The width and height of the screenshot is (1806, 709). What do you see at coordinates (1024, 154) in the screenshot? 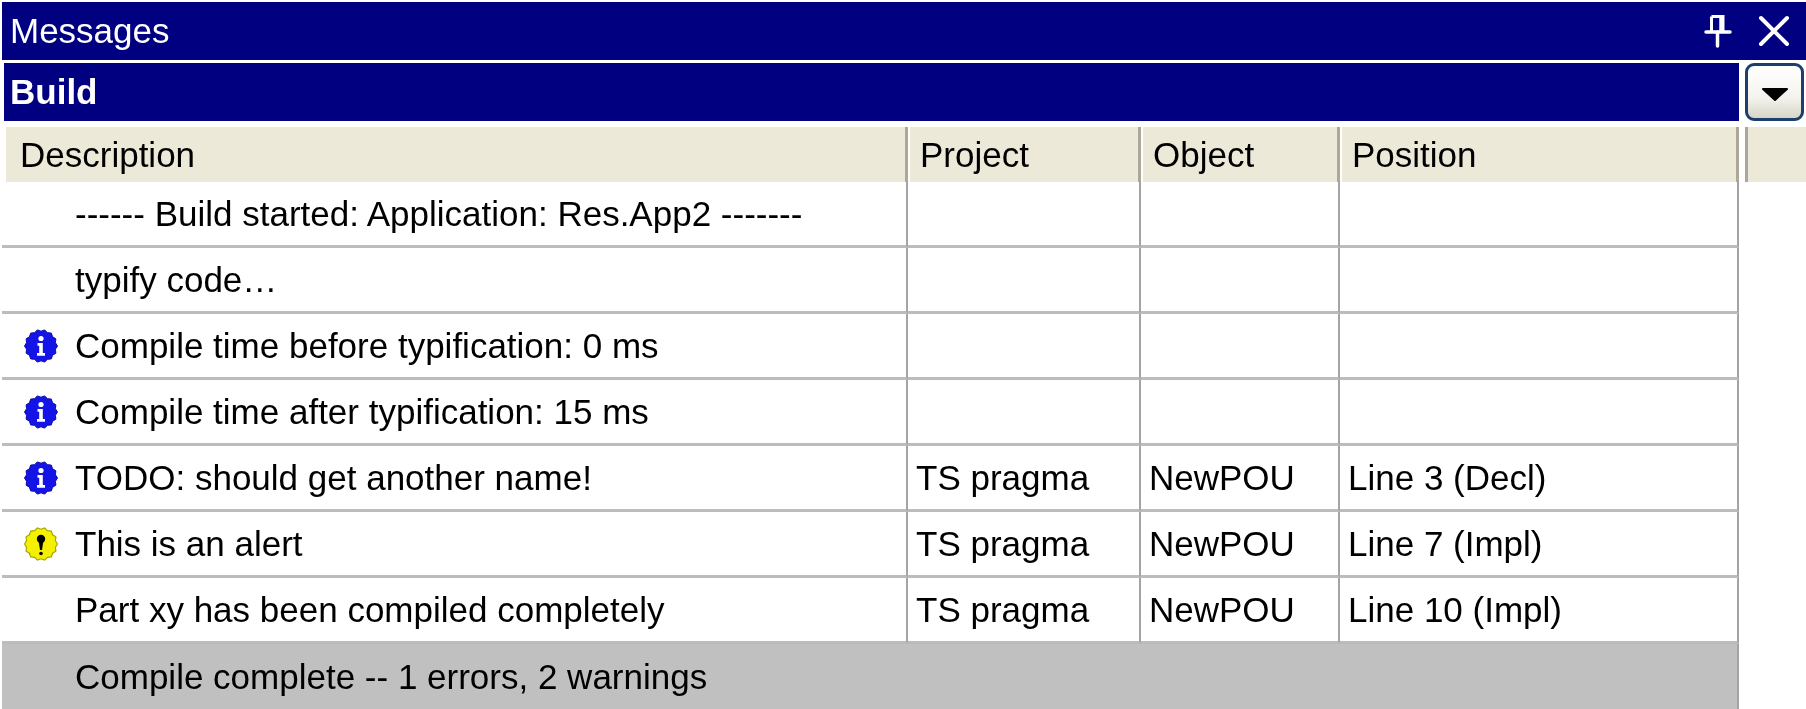
I see `column-header: Project` at bounding box center [1024, 154].